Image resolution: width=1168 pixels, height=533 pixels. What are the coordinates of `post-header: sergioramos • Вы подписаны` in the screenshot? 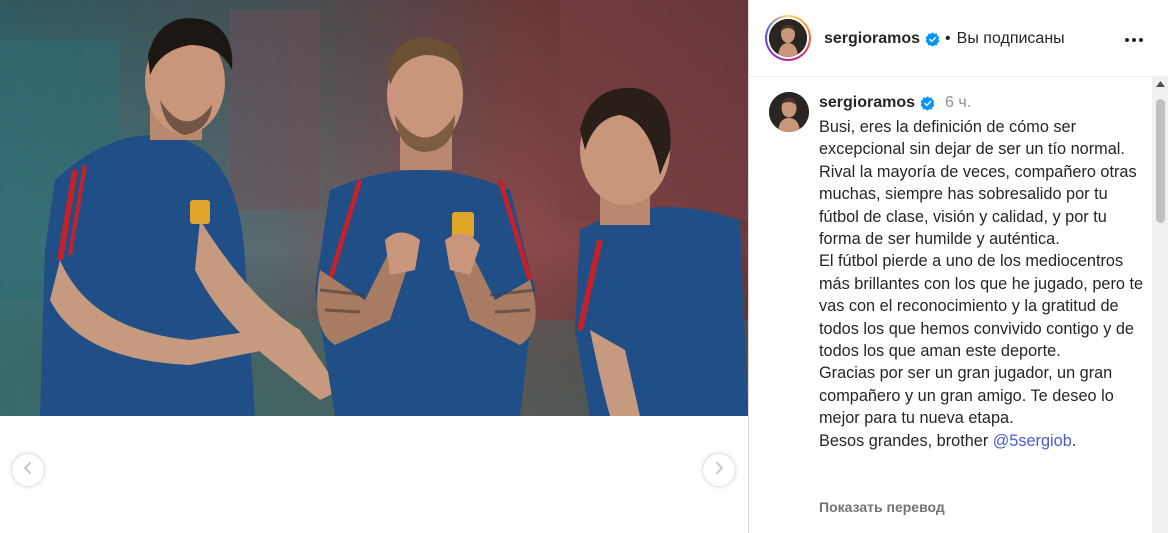 It's located at (958, 38).